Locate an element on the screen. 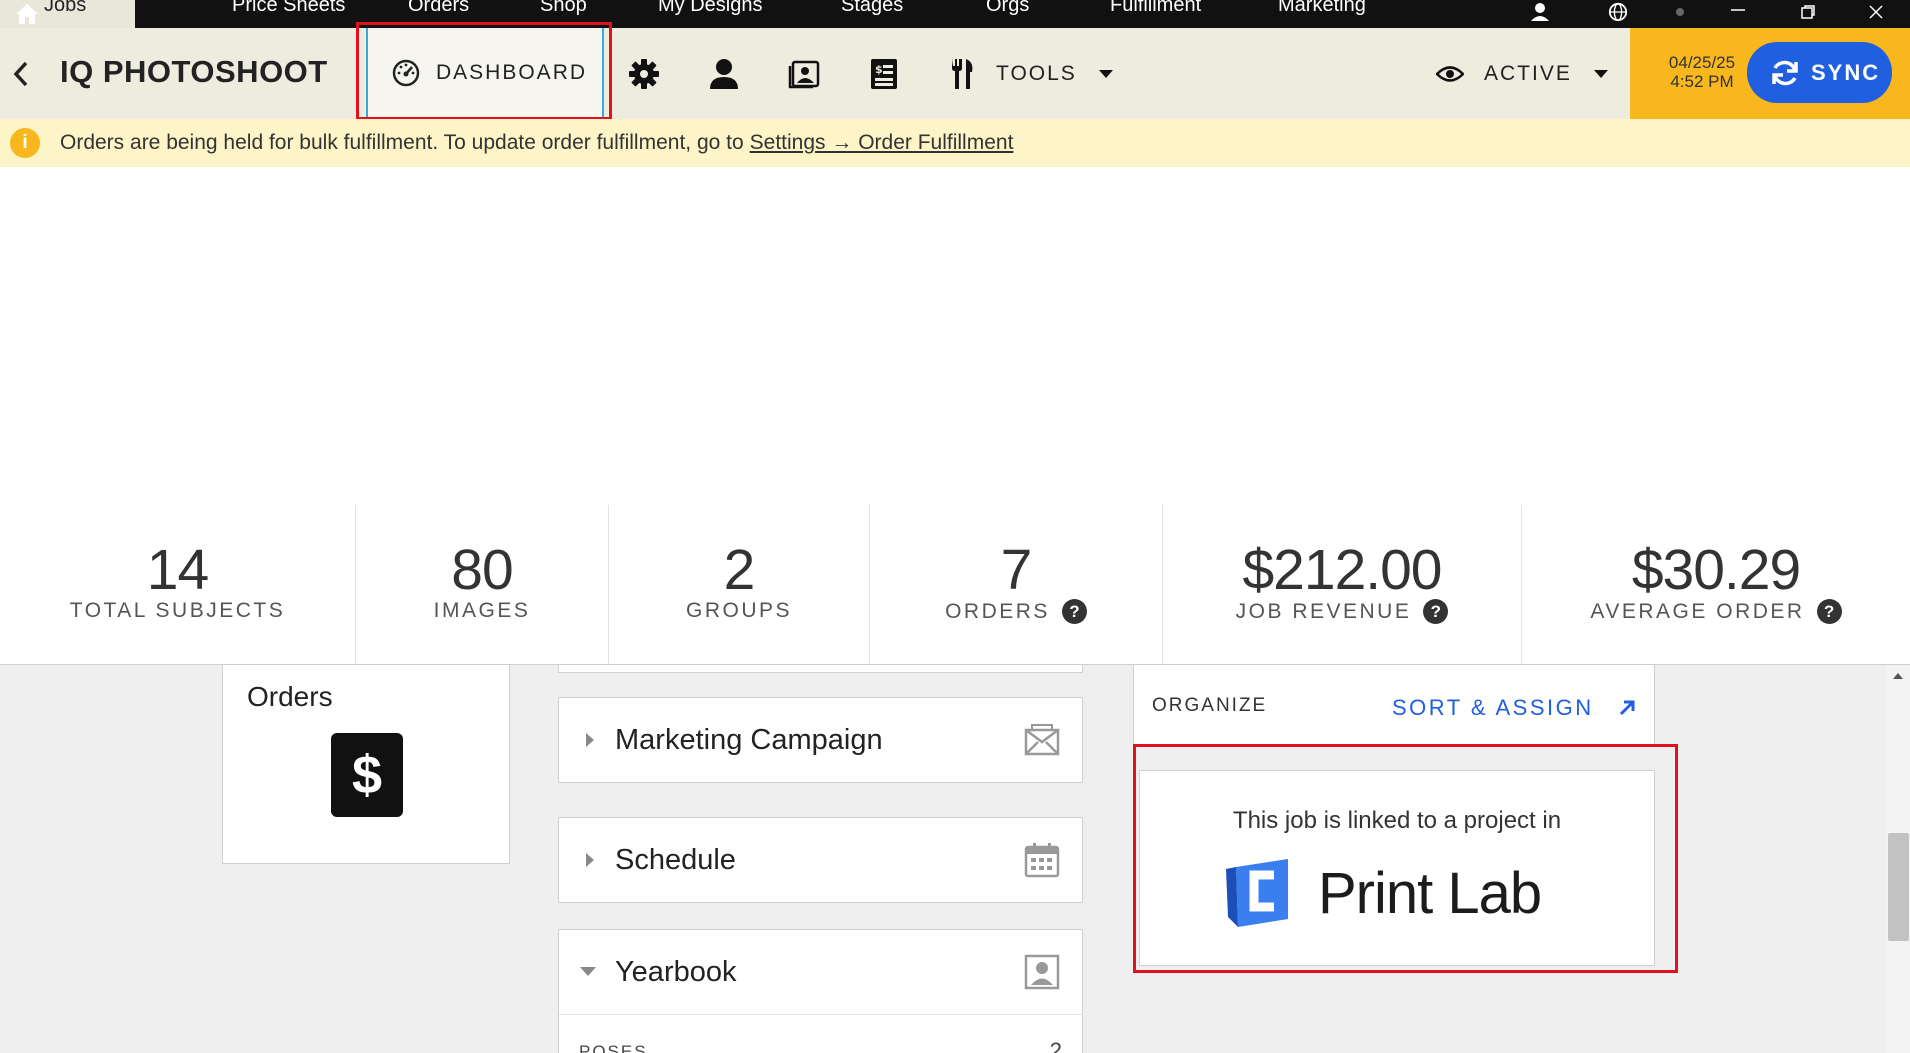  nav-fulfillment: Fulfillment is located at coordinates (1155, 8).